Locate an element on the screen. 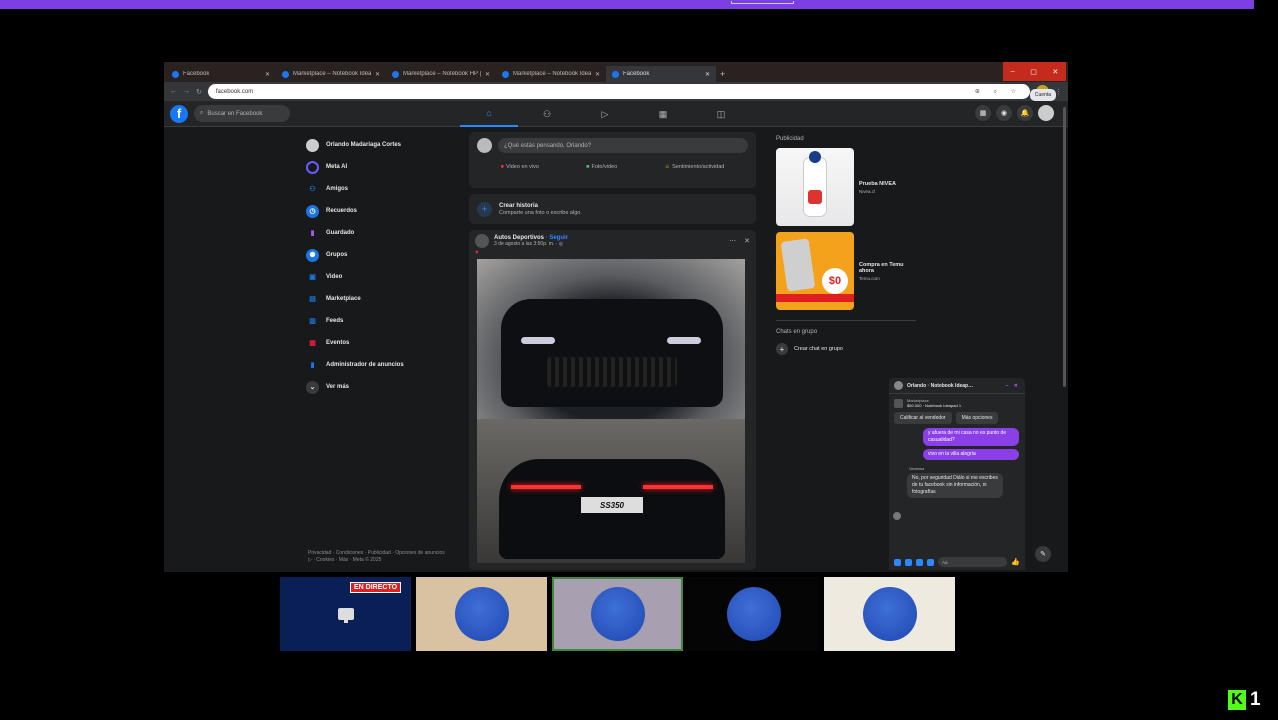 This screenshot has width=1278, height=720. sidebar-item-groups: ⚉ Grupos is located at coordinates (381, 255).